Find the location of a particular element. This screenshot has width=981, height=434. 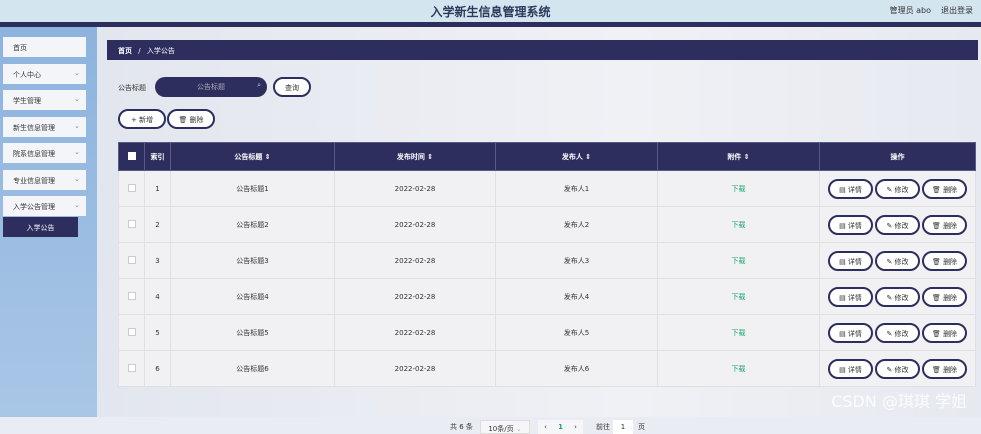

batch-delete-button: 🗑 删除 is located at coordinates (191, 119).